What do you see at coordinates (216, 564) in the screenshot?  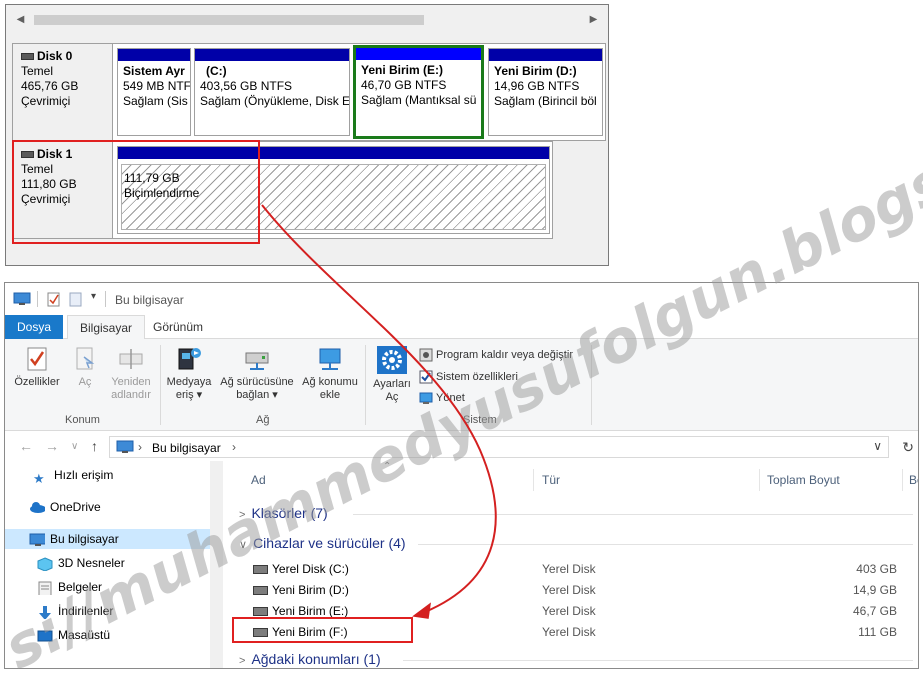 I see `nav-pane-scrollbar` at bounding box center [216, 564].